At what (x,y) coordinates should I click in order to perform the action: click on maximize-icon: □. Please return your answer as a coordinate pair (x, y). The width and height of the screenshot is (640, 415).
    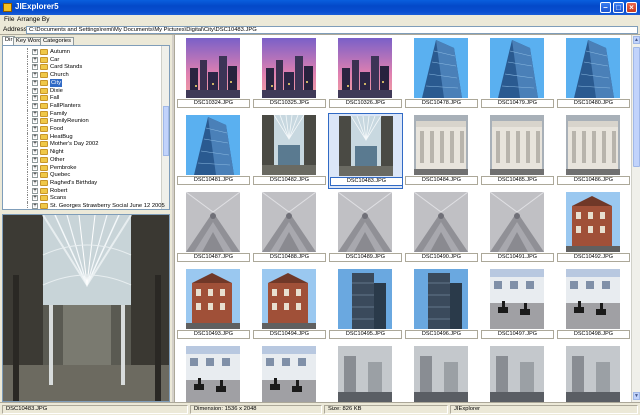
    Looking at the image, I should click on (618, 7).